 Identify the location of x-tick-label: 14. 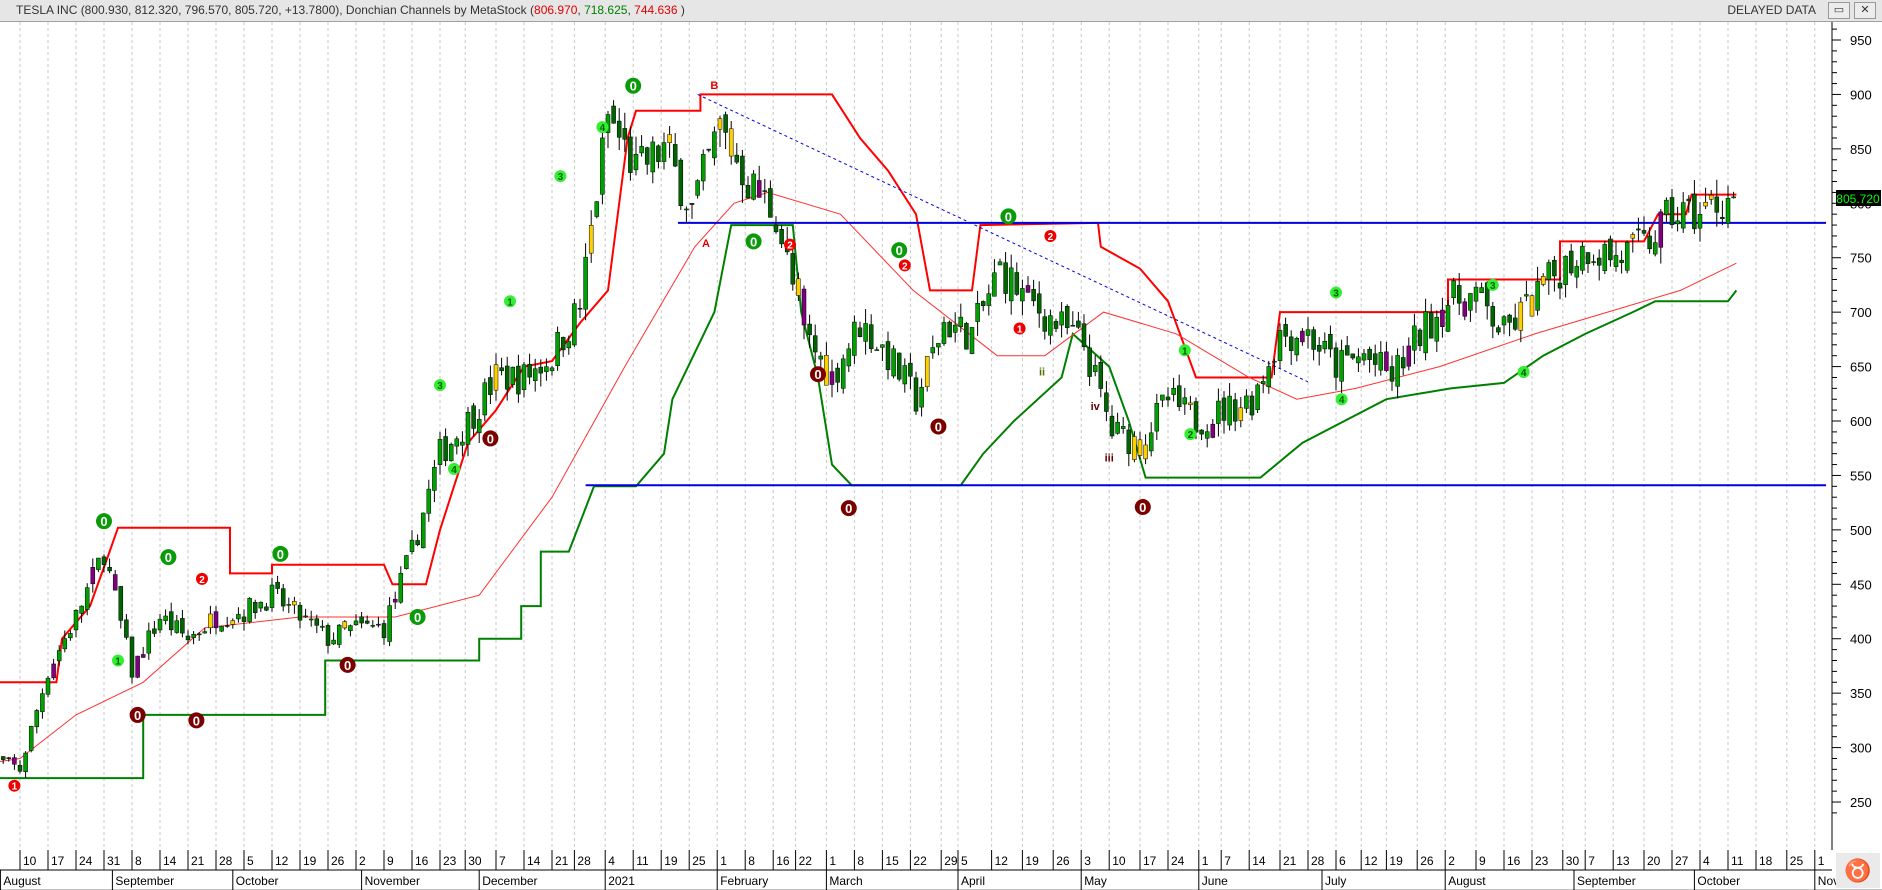
(1259, 861).